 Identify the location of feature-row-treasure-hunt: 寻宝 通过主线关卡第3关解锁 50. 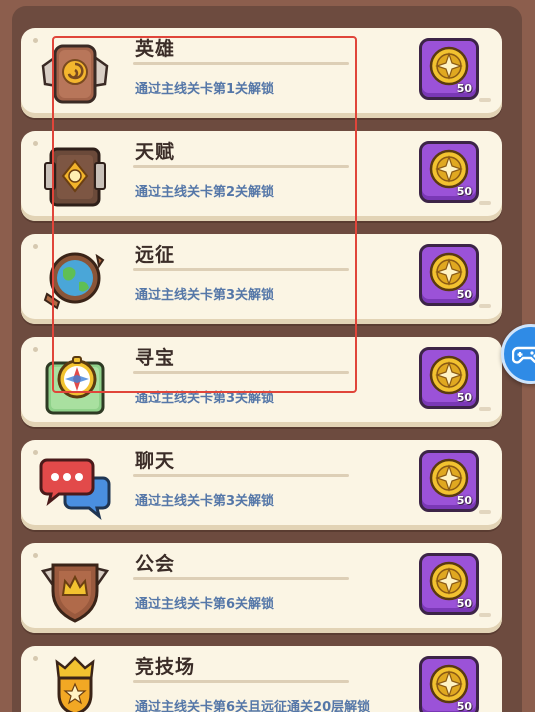
(261, 382).